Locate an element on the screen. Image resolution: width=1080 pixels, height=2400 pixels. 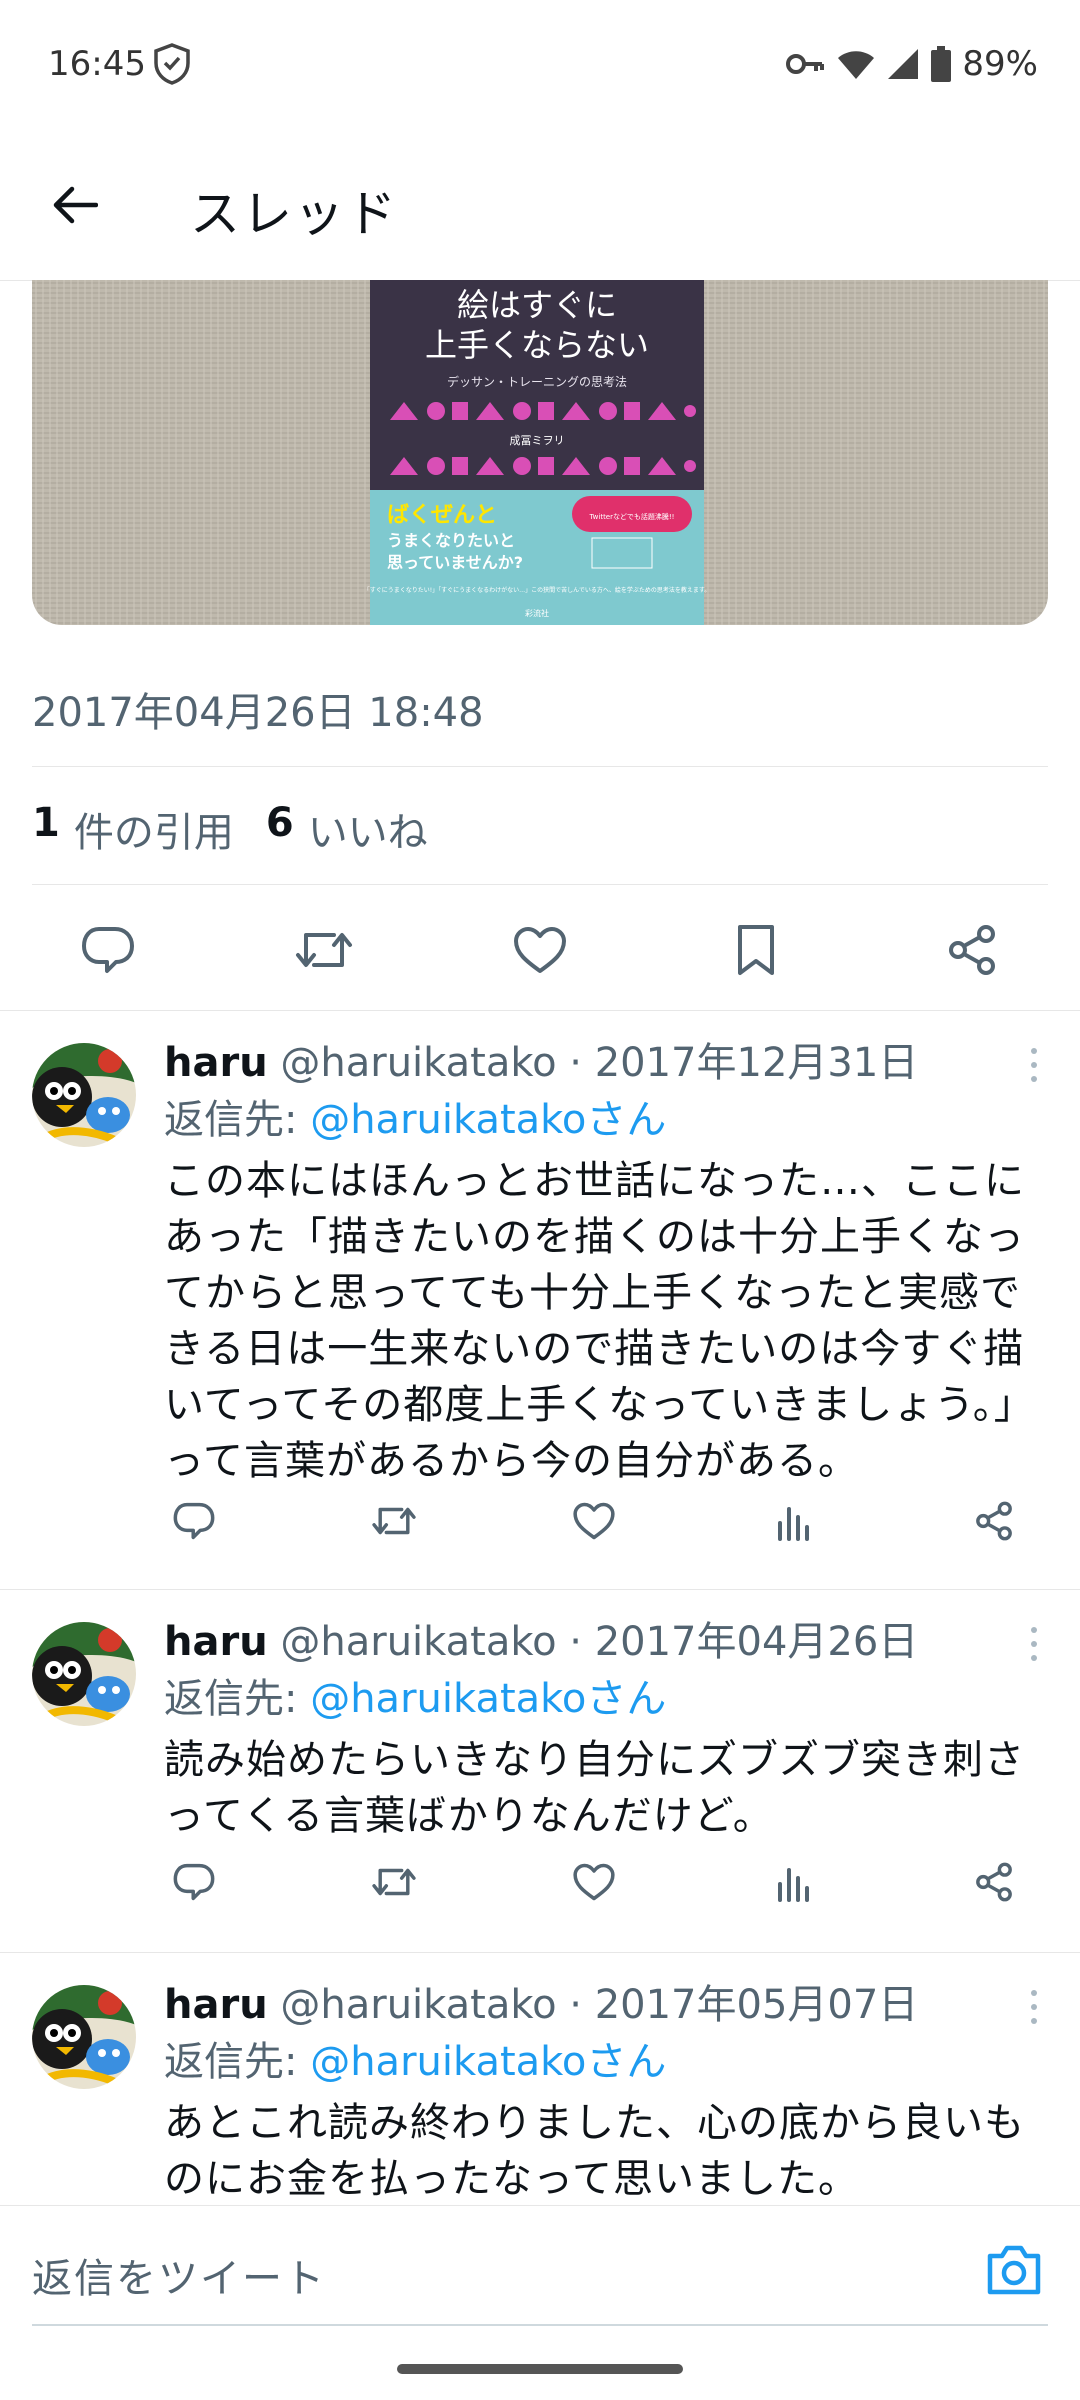
like-label: いいね is located at coordinates (367, 833).